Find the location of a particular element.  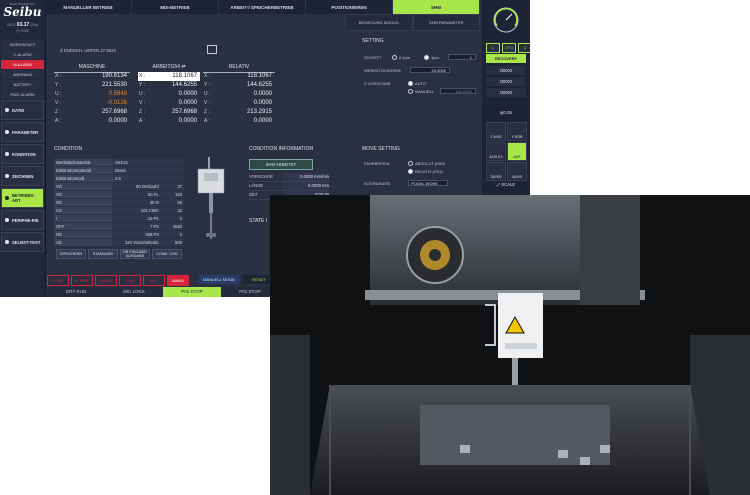

axis-label: Z : is located at coordinates (142, 112).